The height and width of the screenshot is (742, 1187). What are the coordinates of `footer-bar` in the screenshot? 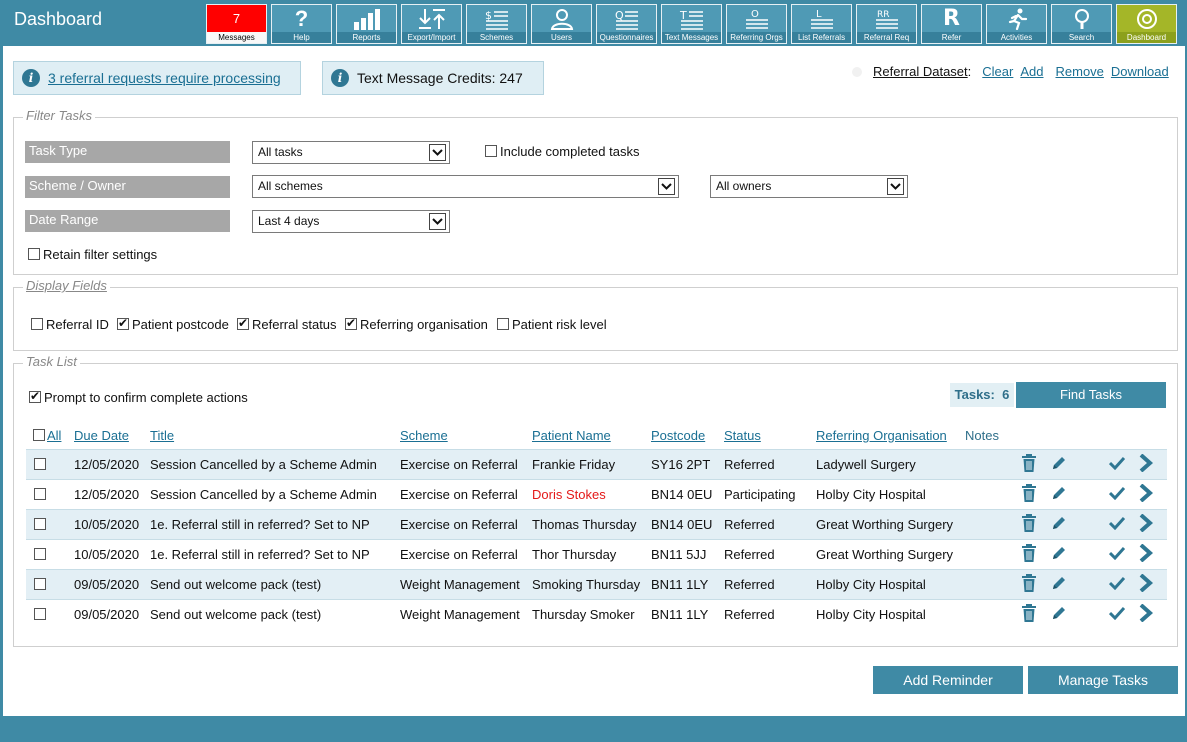 It's located at (593, 729).